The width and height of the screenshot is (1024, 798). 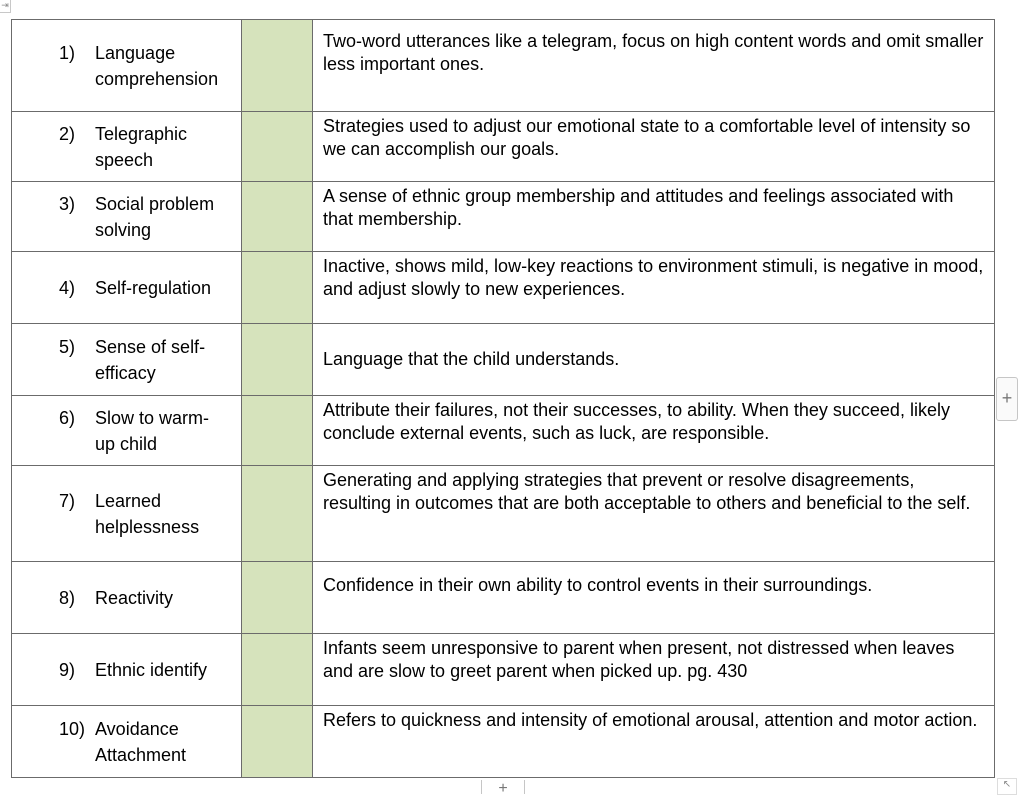 I want to click on term-cell: 4) Self-regulation, so click(x=126, y=287).